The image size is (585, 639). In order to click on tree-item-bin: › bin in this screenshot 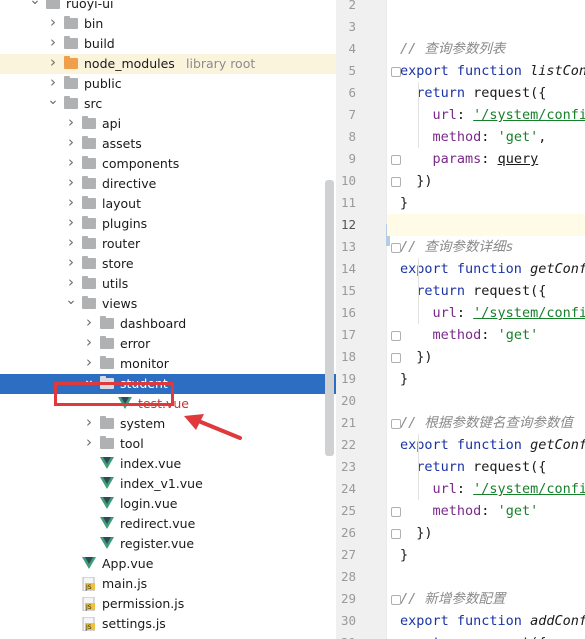, I will do `click(168, 24)`.